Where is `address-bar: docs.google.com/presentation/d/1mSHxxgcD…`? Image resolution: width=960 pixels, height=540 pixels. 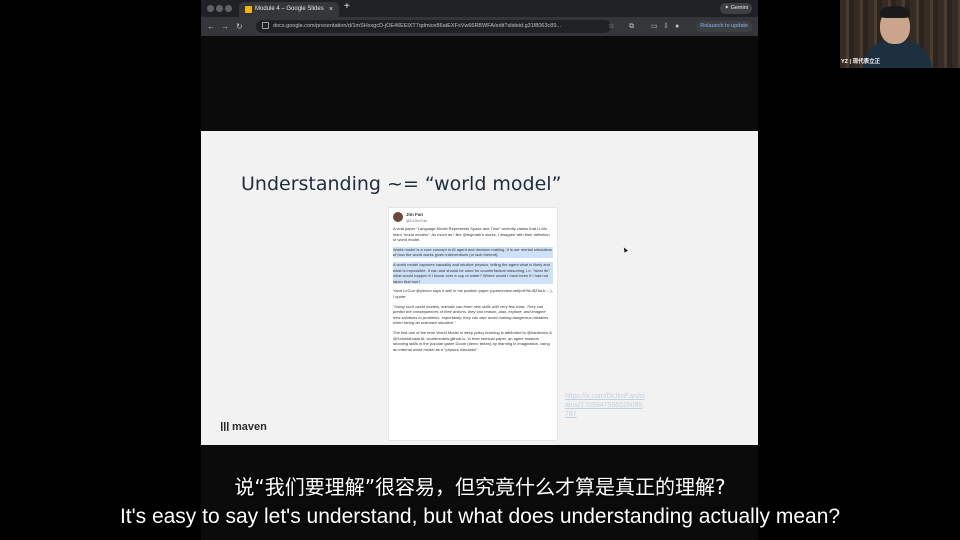 address-bar: docs.google.com/presentation/d/1mSHxxgcD… is located at coordinates (433, 26).